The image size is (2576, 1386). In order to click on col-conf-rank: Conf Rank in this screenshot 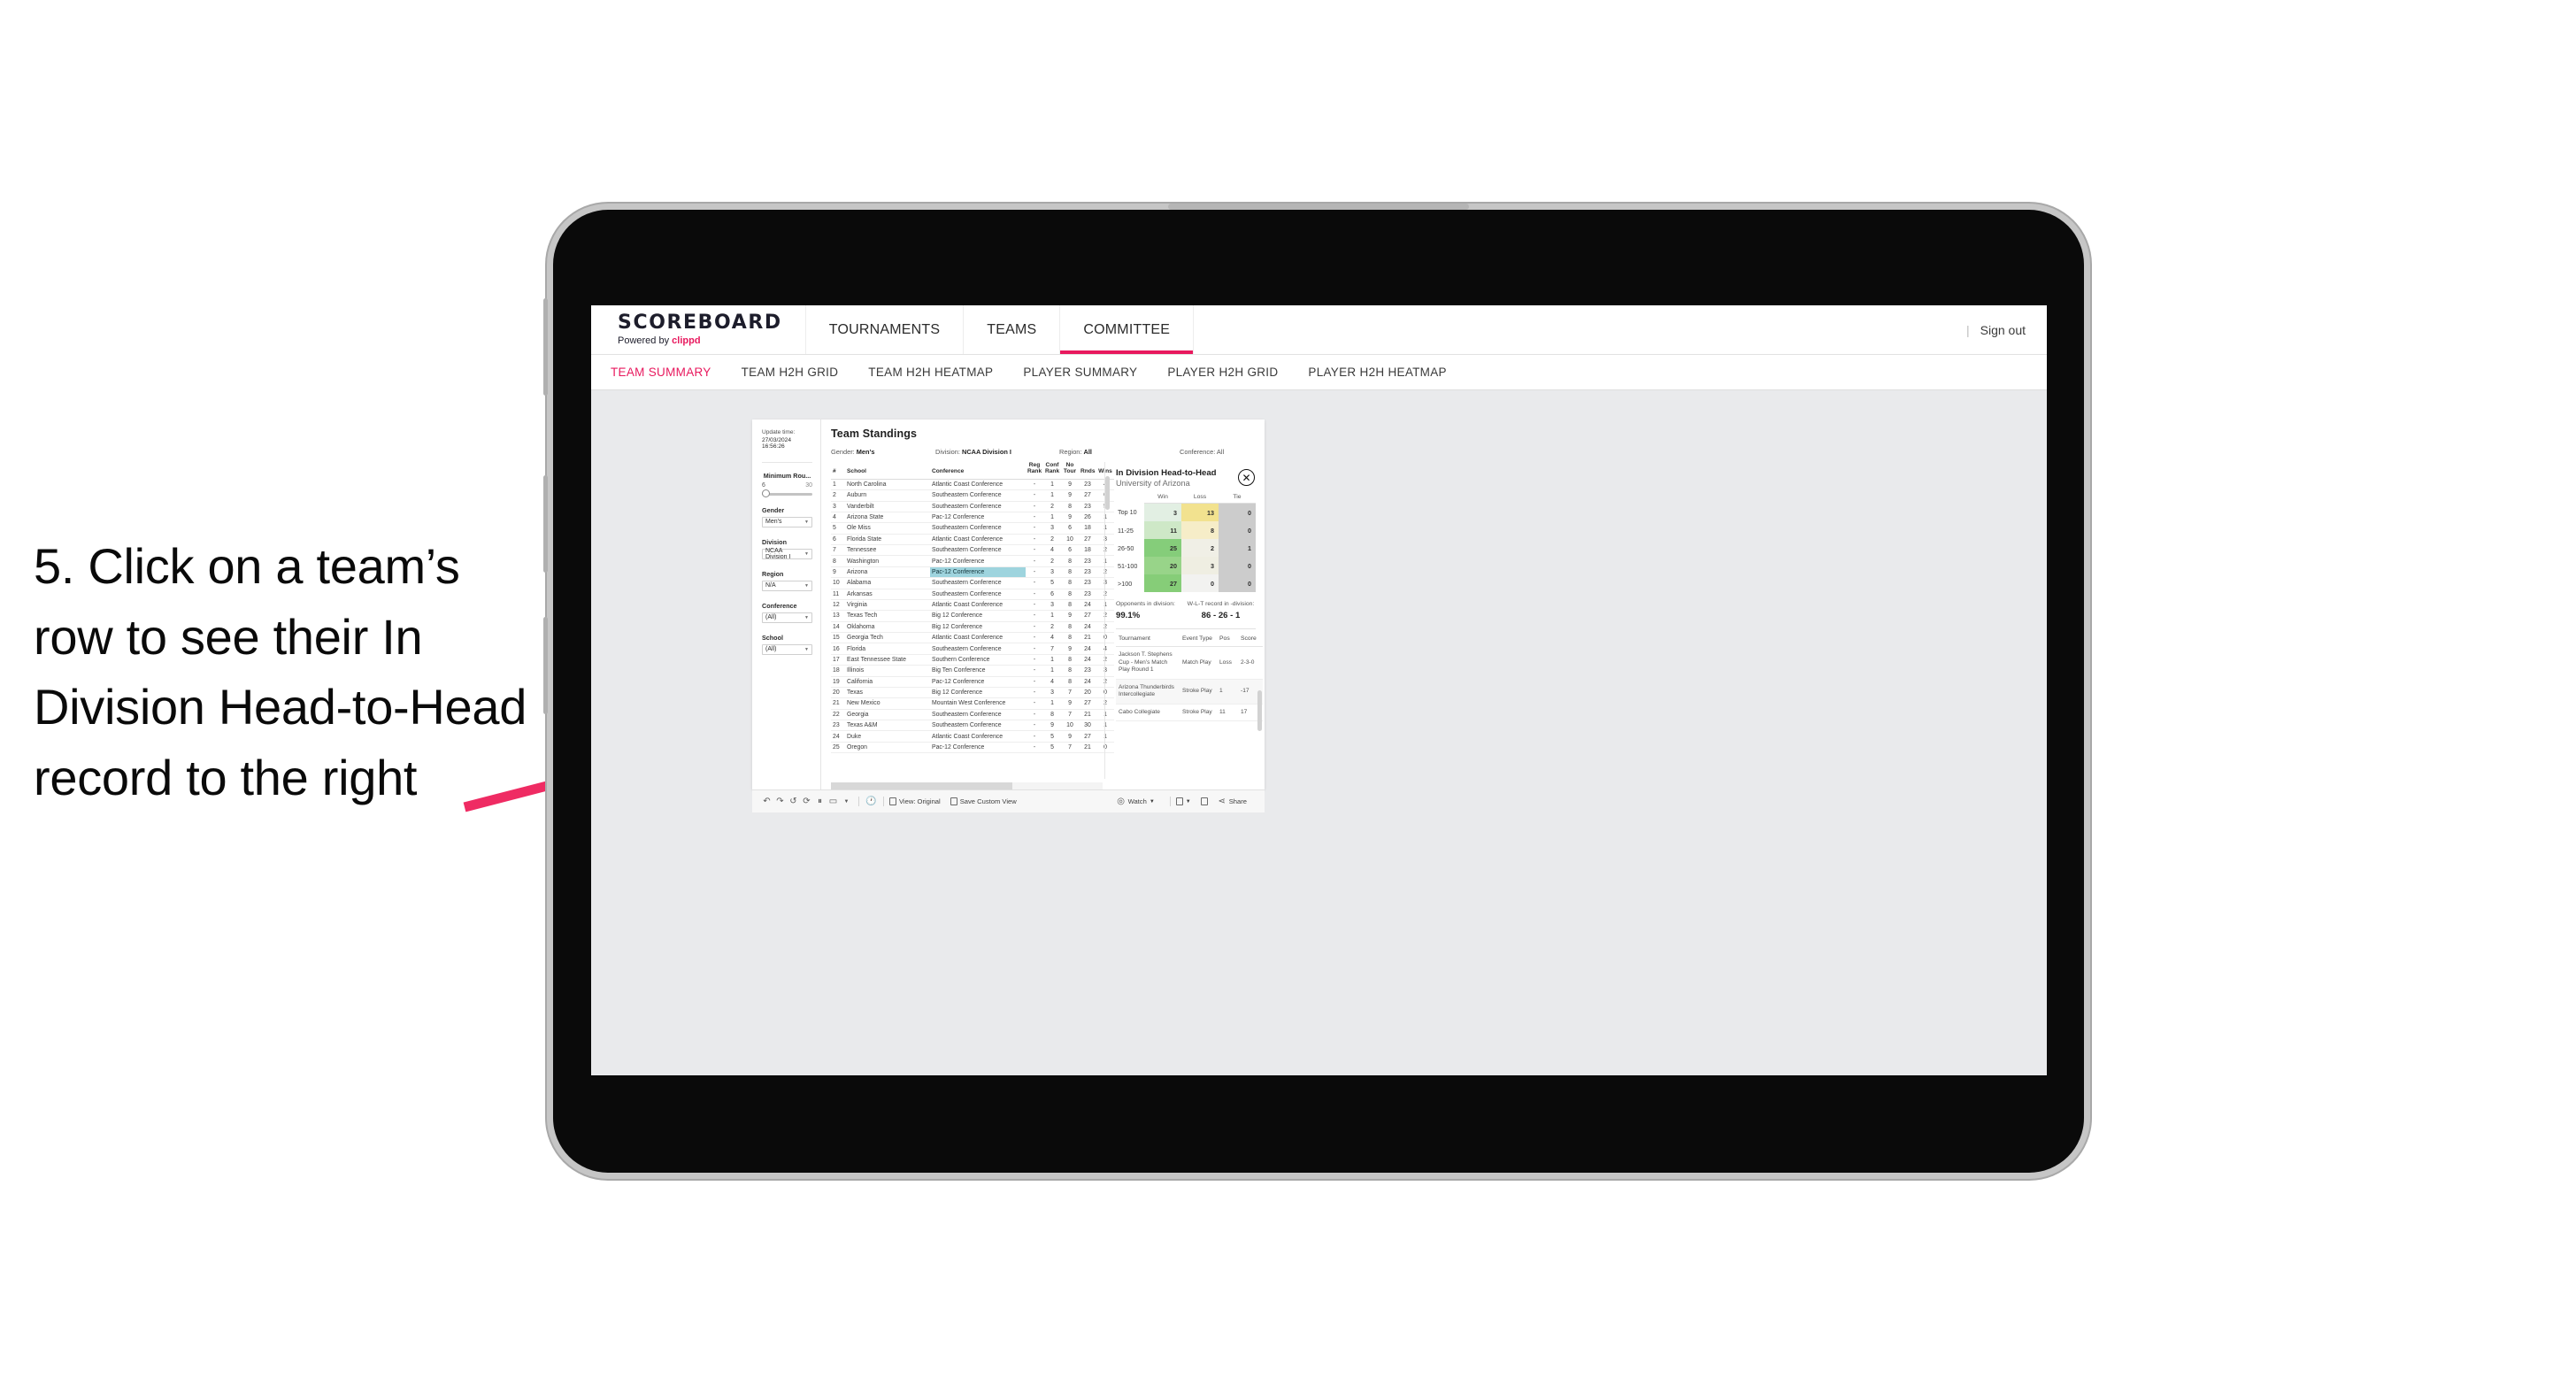, I will do `click(1052, 471)`.